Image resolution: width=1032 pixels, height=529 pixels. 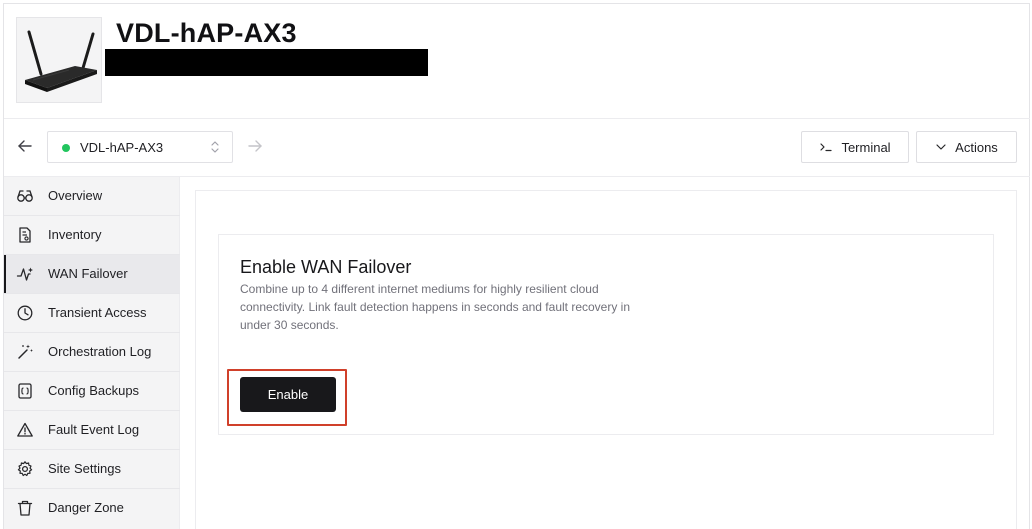 I want to click on terminal-icon, so click(x=826, y=147).